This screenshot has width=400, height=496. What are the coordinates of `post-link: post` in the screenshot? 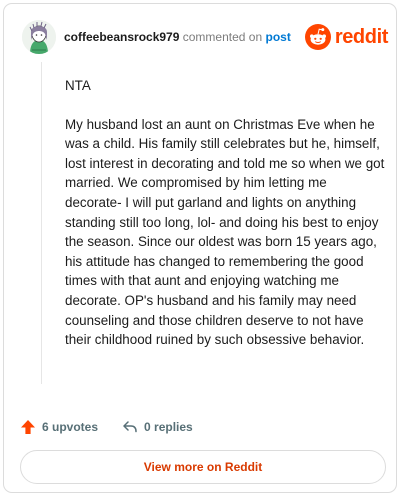 It's located at (277, 37).